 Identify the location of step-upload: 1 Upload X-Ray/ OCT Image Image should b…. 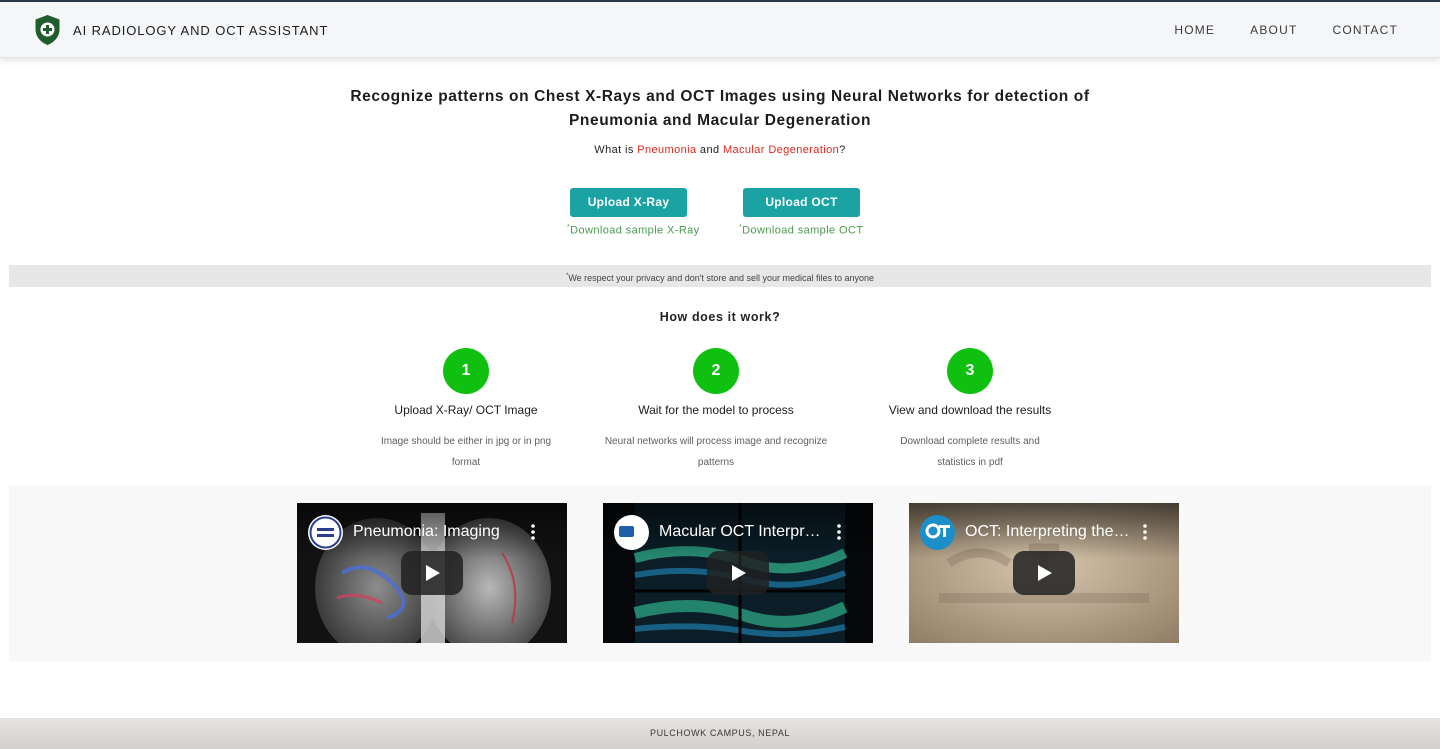
(466, 410).